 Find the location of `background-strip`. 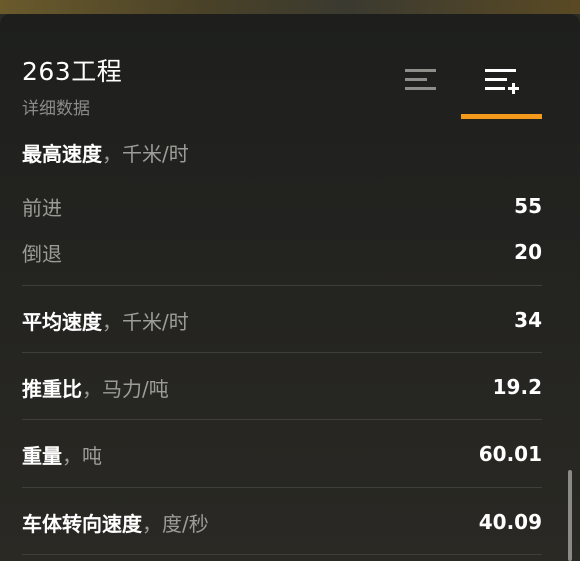

background-strip is located at coordinates (290, 7).